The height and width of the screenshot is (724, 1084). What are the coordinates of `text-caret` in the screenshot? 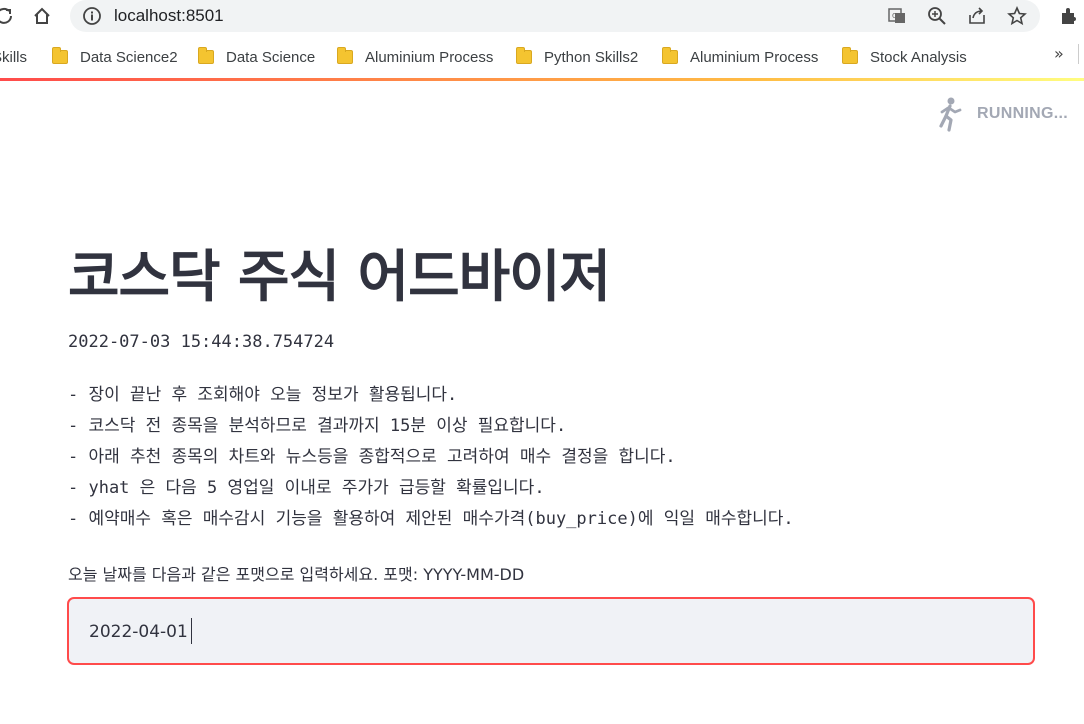 It's located at (191, 631).